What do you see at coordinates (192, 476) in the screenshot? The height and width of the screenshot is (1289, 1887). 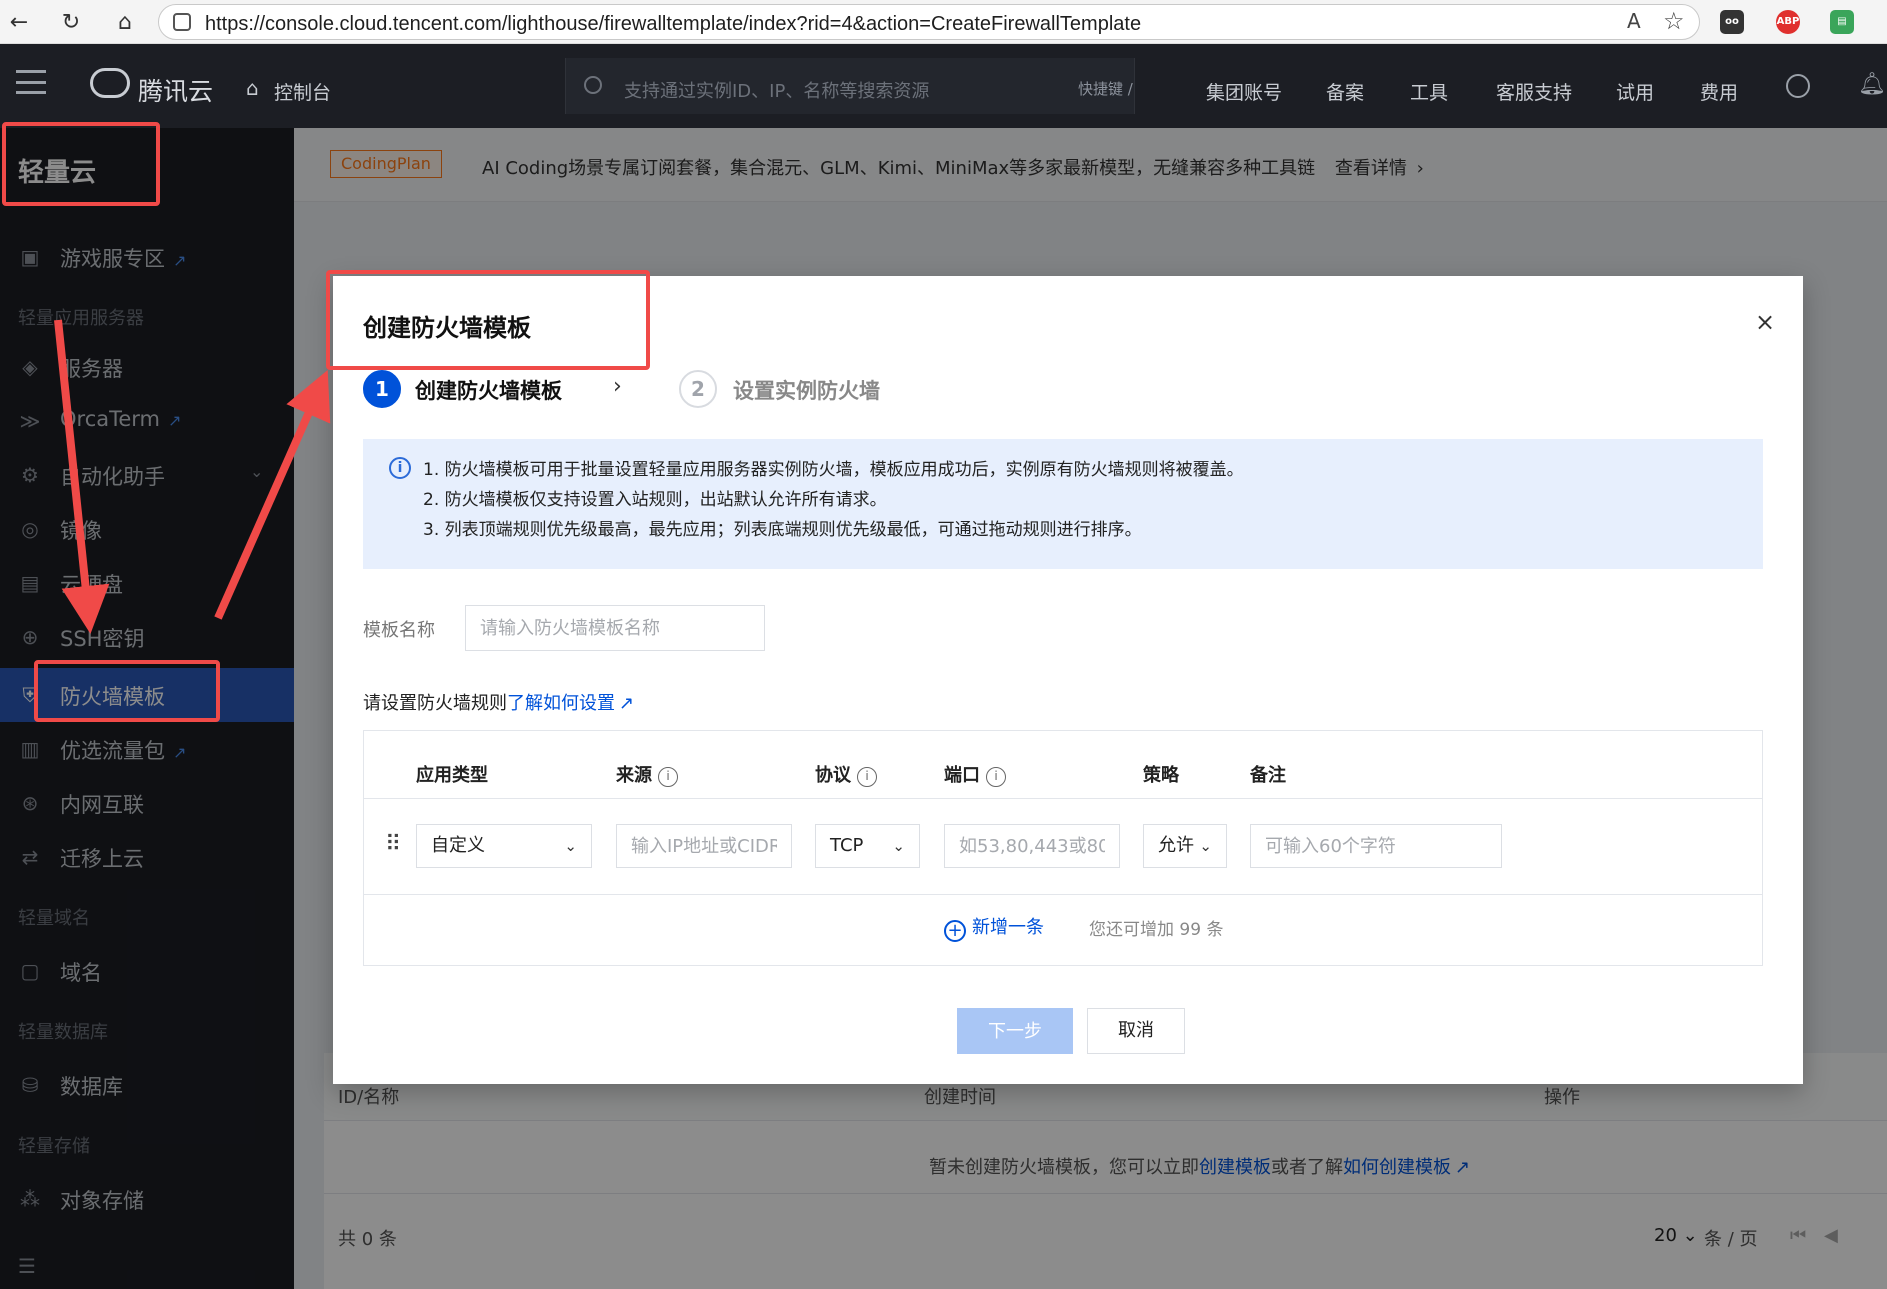 I see `annotation-arrows` at bounding box center [192, 476].